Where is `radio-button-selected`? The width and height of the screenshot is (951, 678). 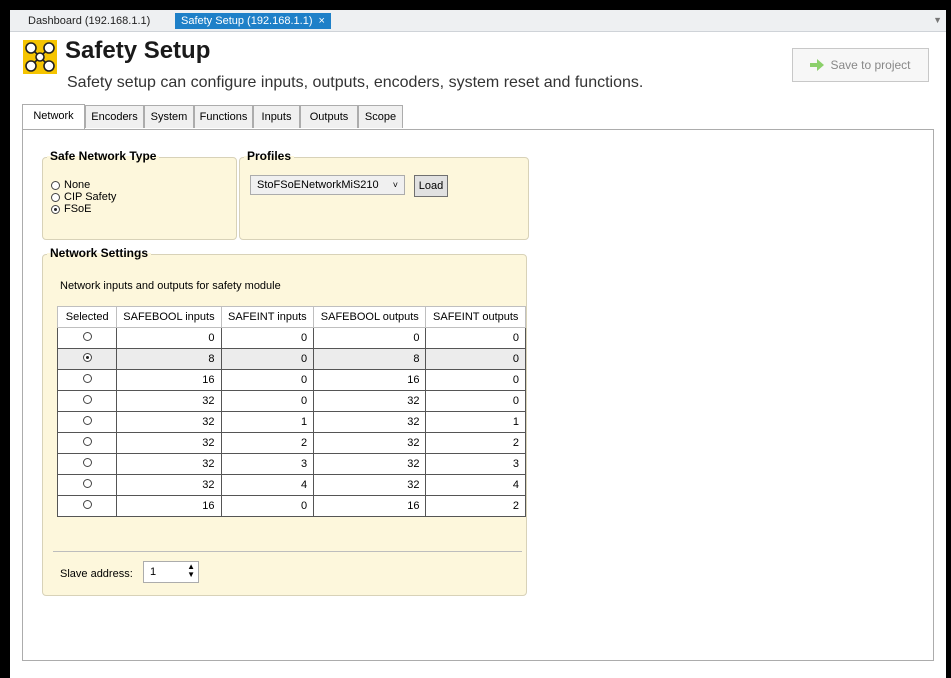
radio-button-selected is located at coordinates (55, 209).